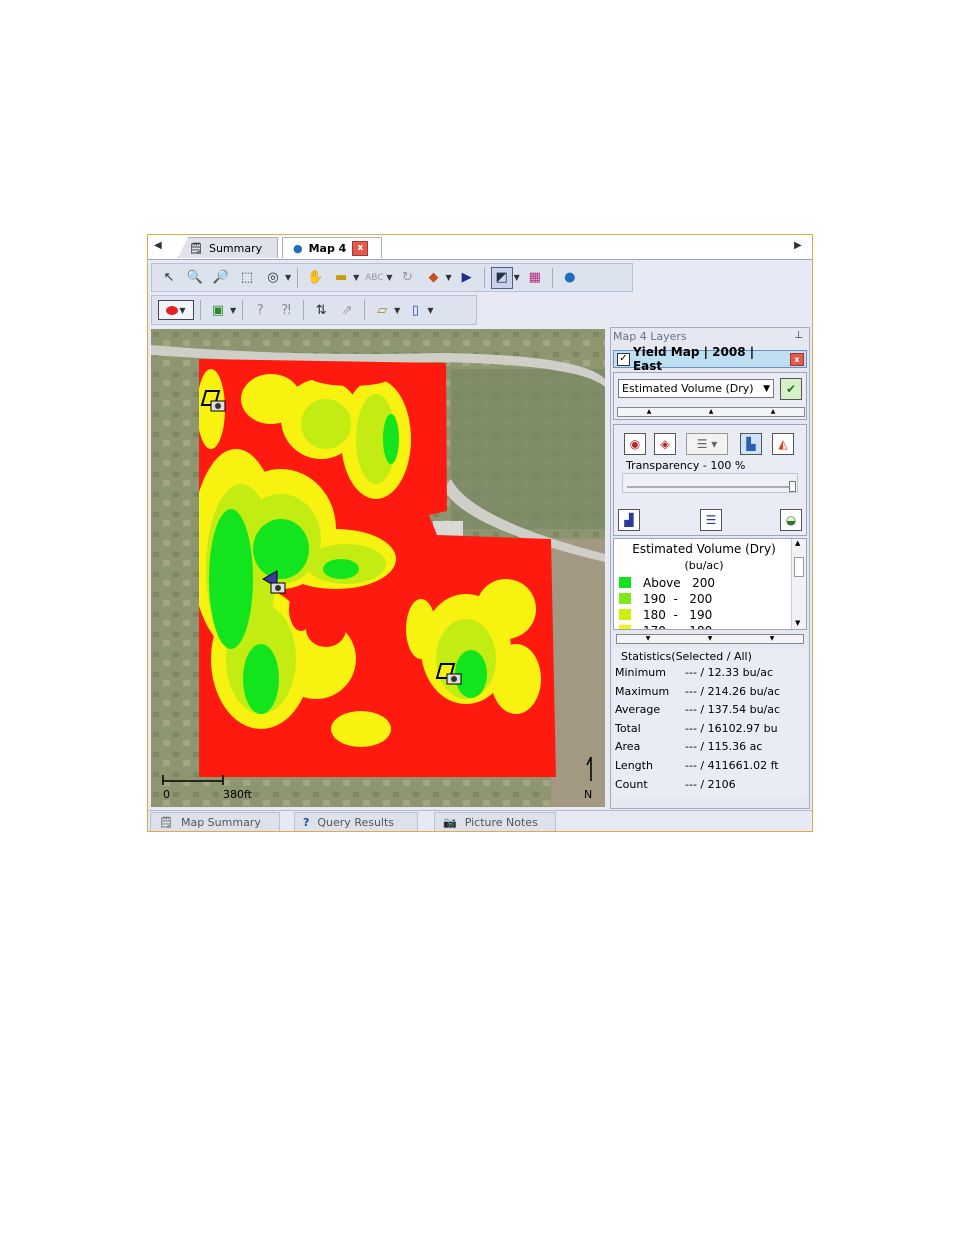 Image resolution: width=954 pixels, height=1235 pixels. Describe the element at coordinates (710, 487) in the screenshot. I see `slider-track` at that location.